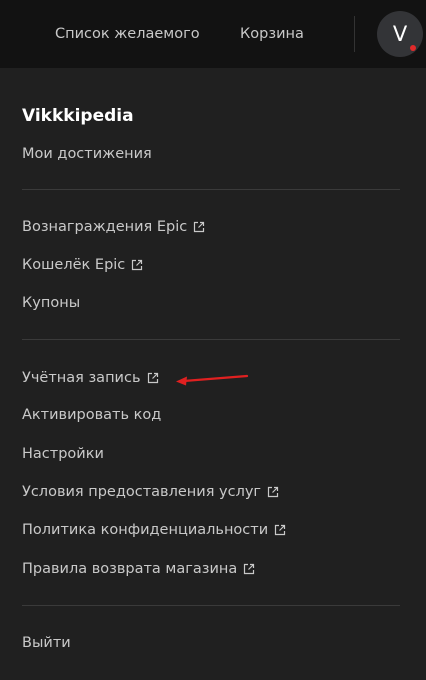  Describe the element at coordinates (145, 530) in the screenshot. I see `menu-item-label: Политика конфиденциальности` at that location.